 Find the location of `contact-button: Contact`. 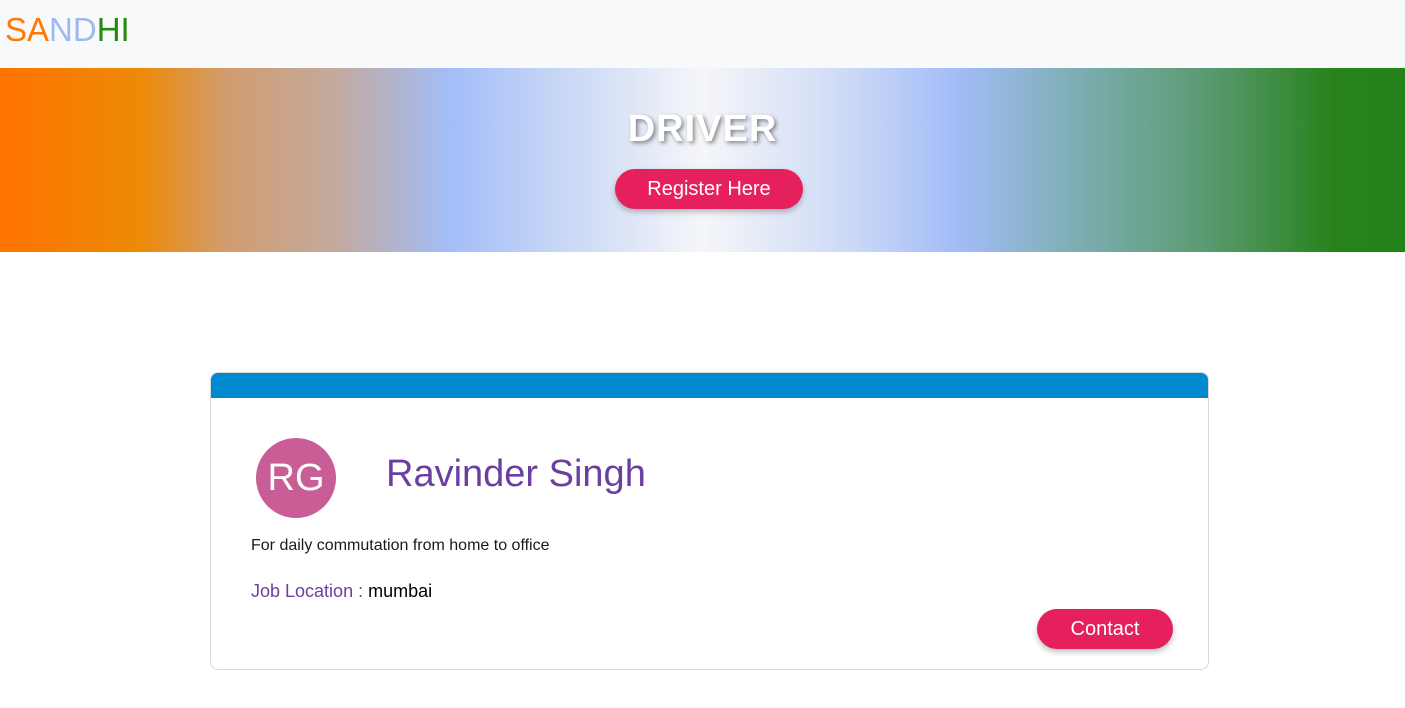

contact-button: Contact is located at coordinates (1105, 629).